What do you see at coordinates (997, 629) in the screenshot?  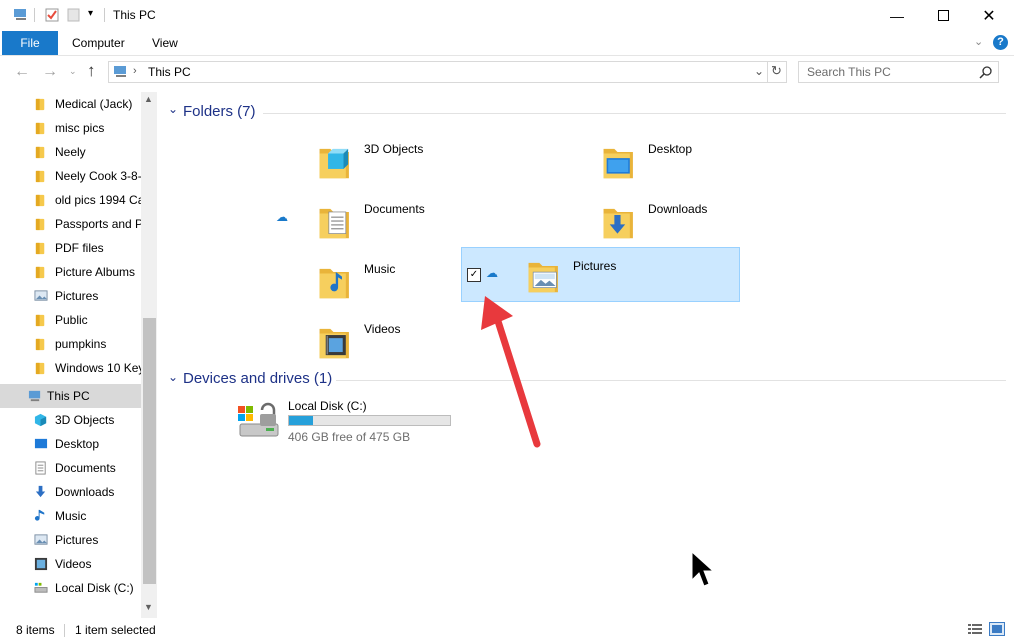 I see `large-icons-view-icon` at bounding box center [997, 629].